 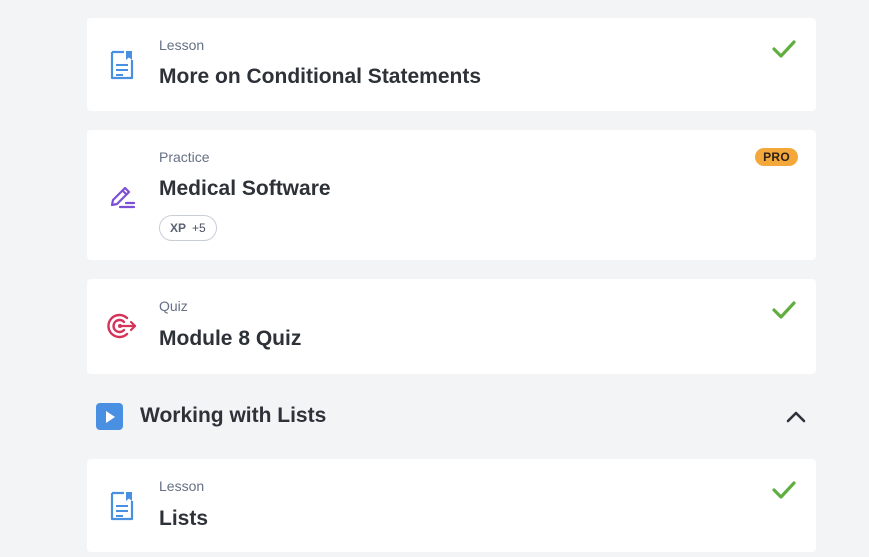 I want to click on play-icon, so click(x=109, y=416).